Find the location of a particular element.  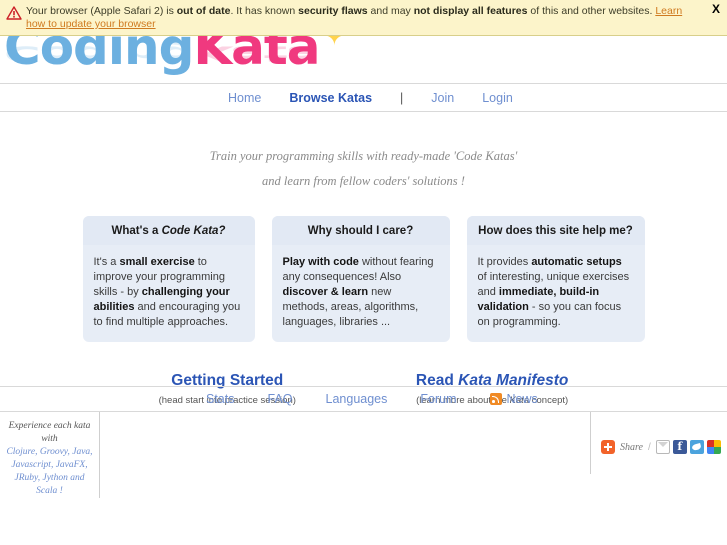

banner-text-3: and may is located at coordinates (390, 11).